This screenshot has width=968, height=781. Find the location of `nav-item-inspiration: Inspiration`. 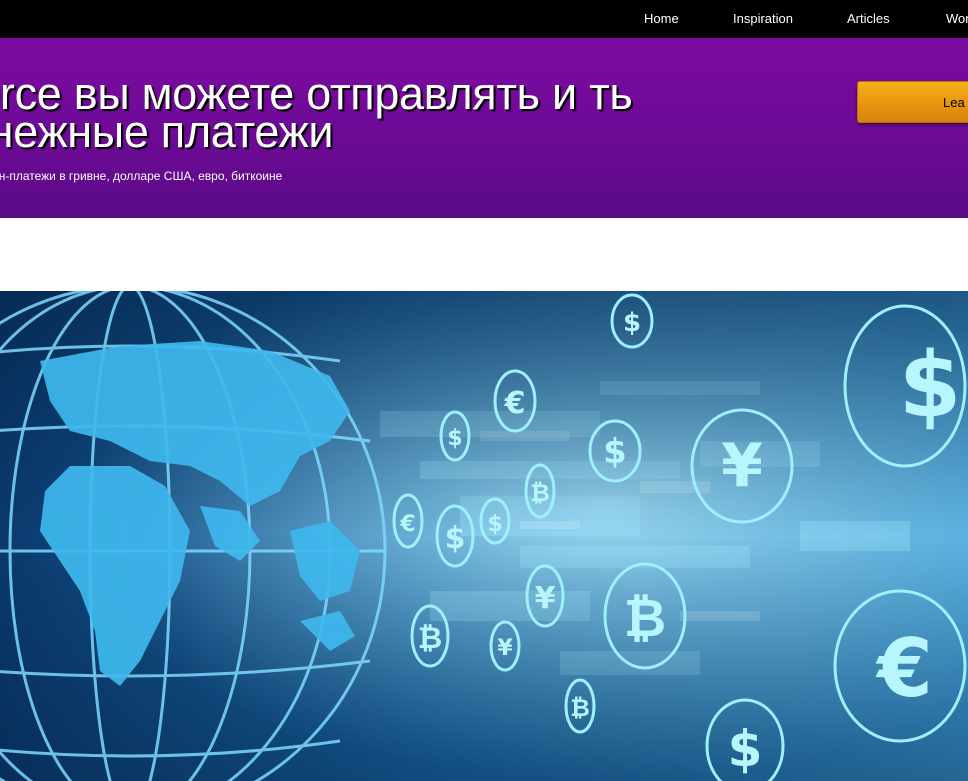

nav-item-inspiration: Inspiration is located at coordinates (763, 18).